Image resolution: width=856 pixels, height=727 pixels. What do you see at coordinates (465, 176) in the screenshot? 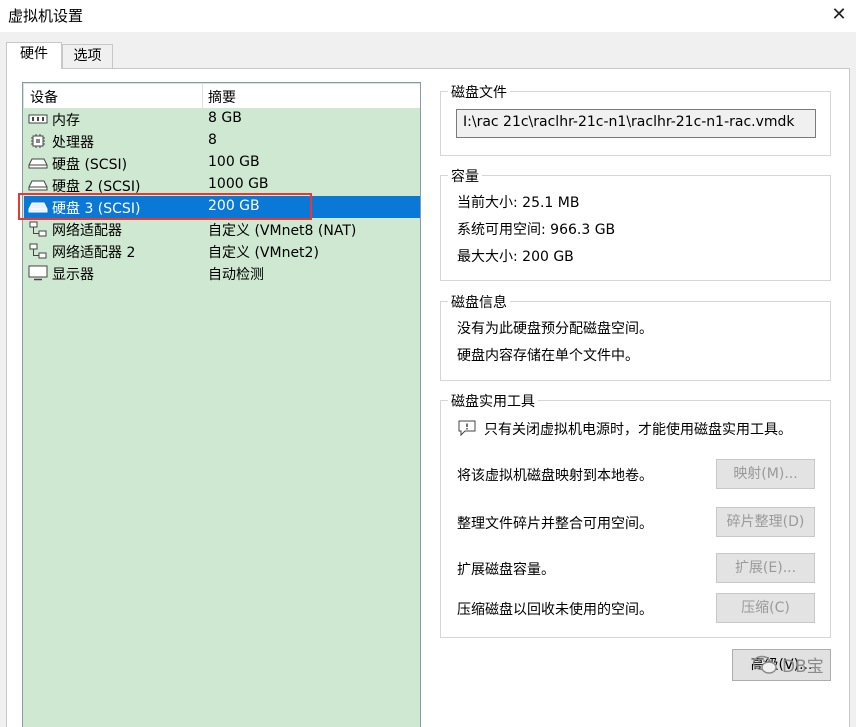
I see `capacity-label: 容量` at bounding box center [465, 176].